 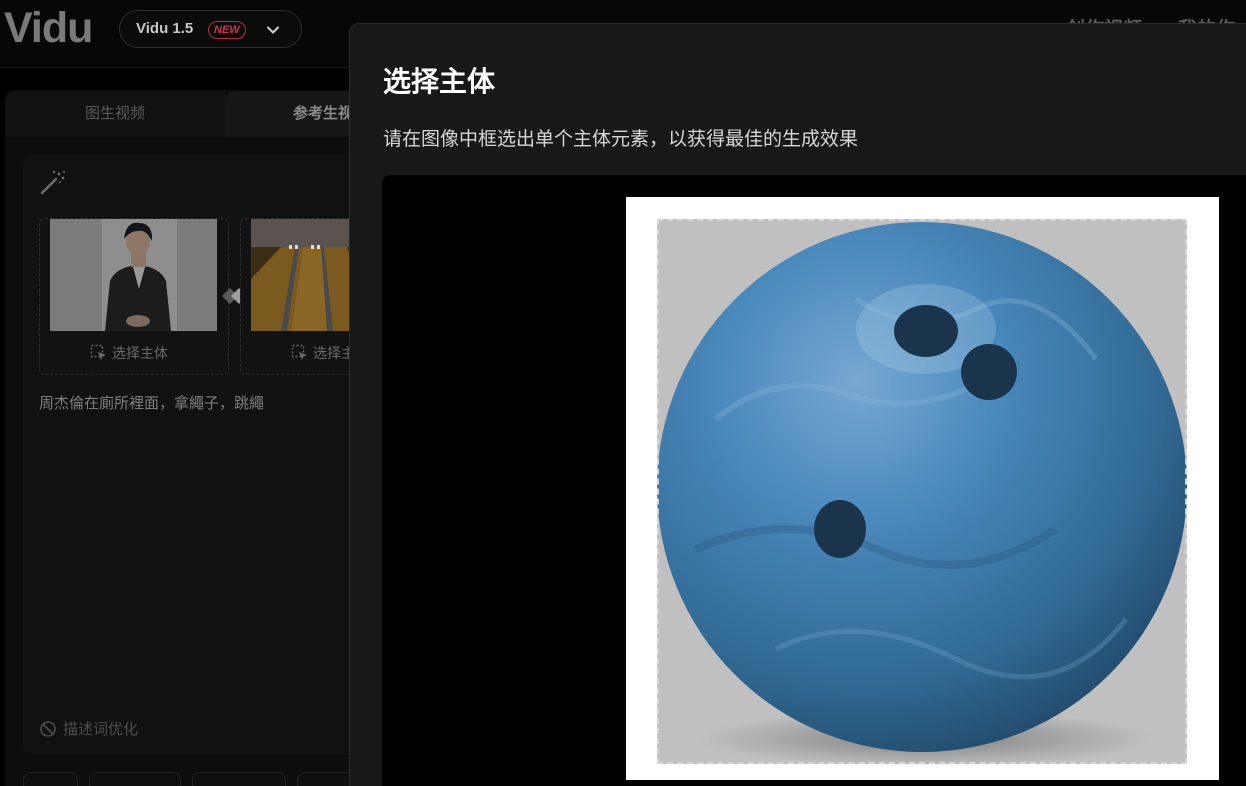 I want to click on modal-subtitle: 请在图像中框选出单个主体元素，以获得最佳的生成效果, so click(x=621, y=139).